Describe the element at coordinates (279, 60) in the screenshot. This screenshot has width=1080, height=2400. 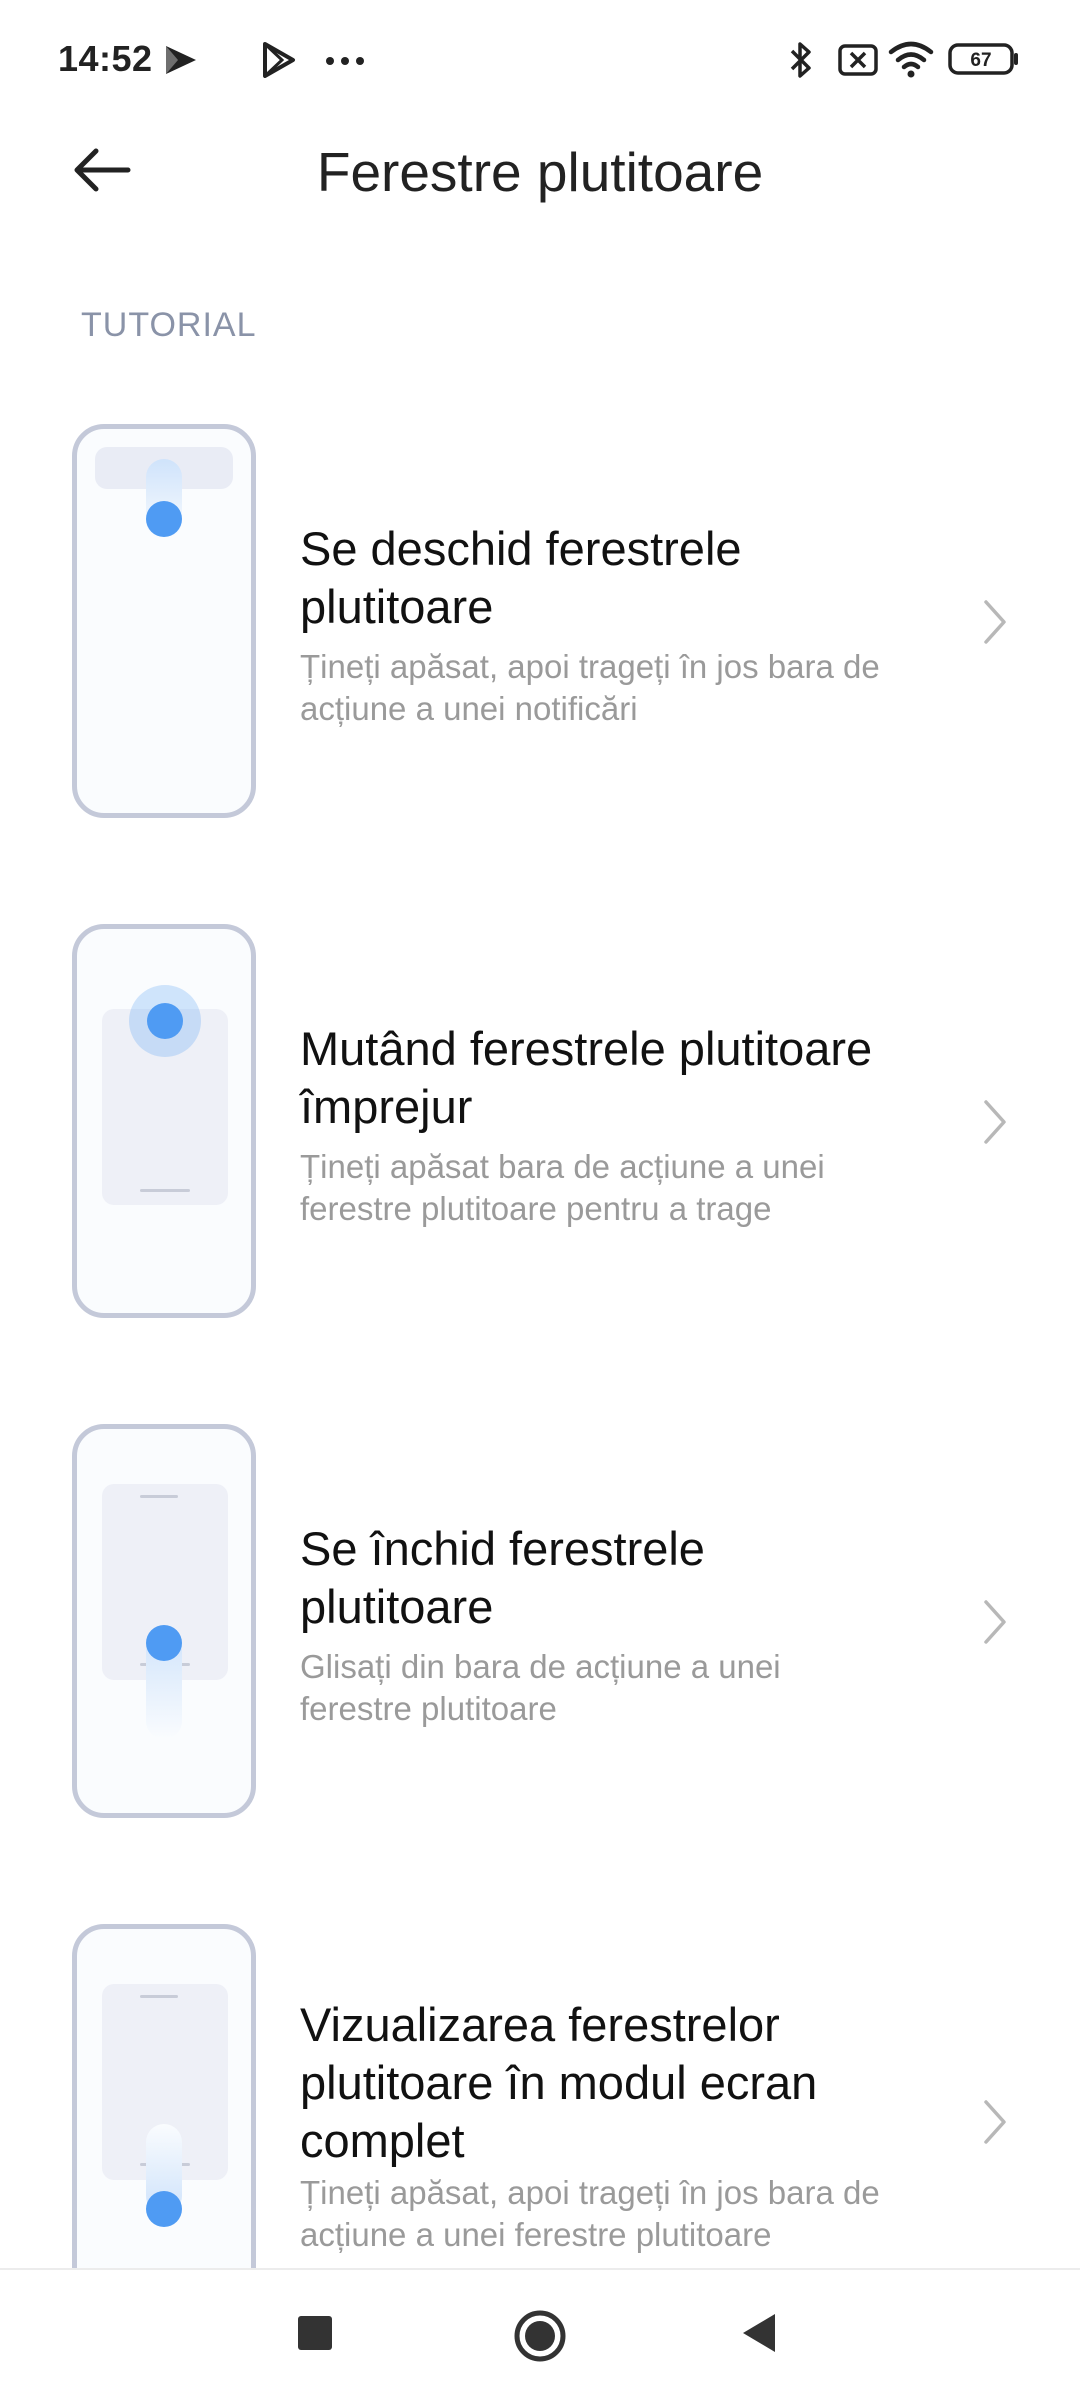
I see `play-store-icon` at that location.